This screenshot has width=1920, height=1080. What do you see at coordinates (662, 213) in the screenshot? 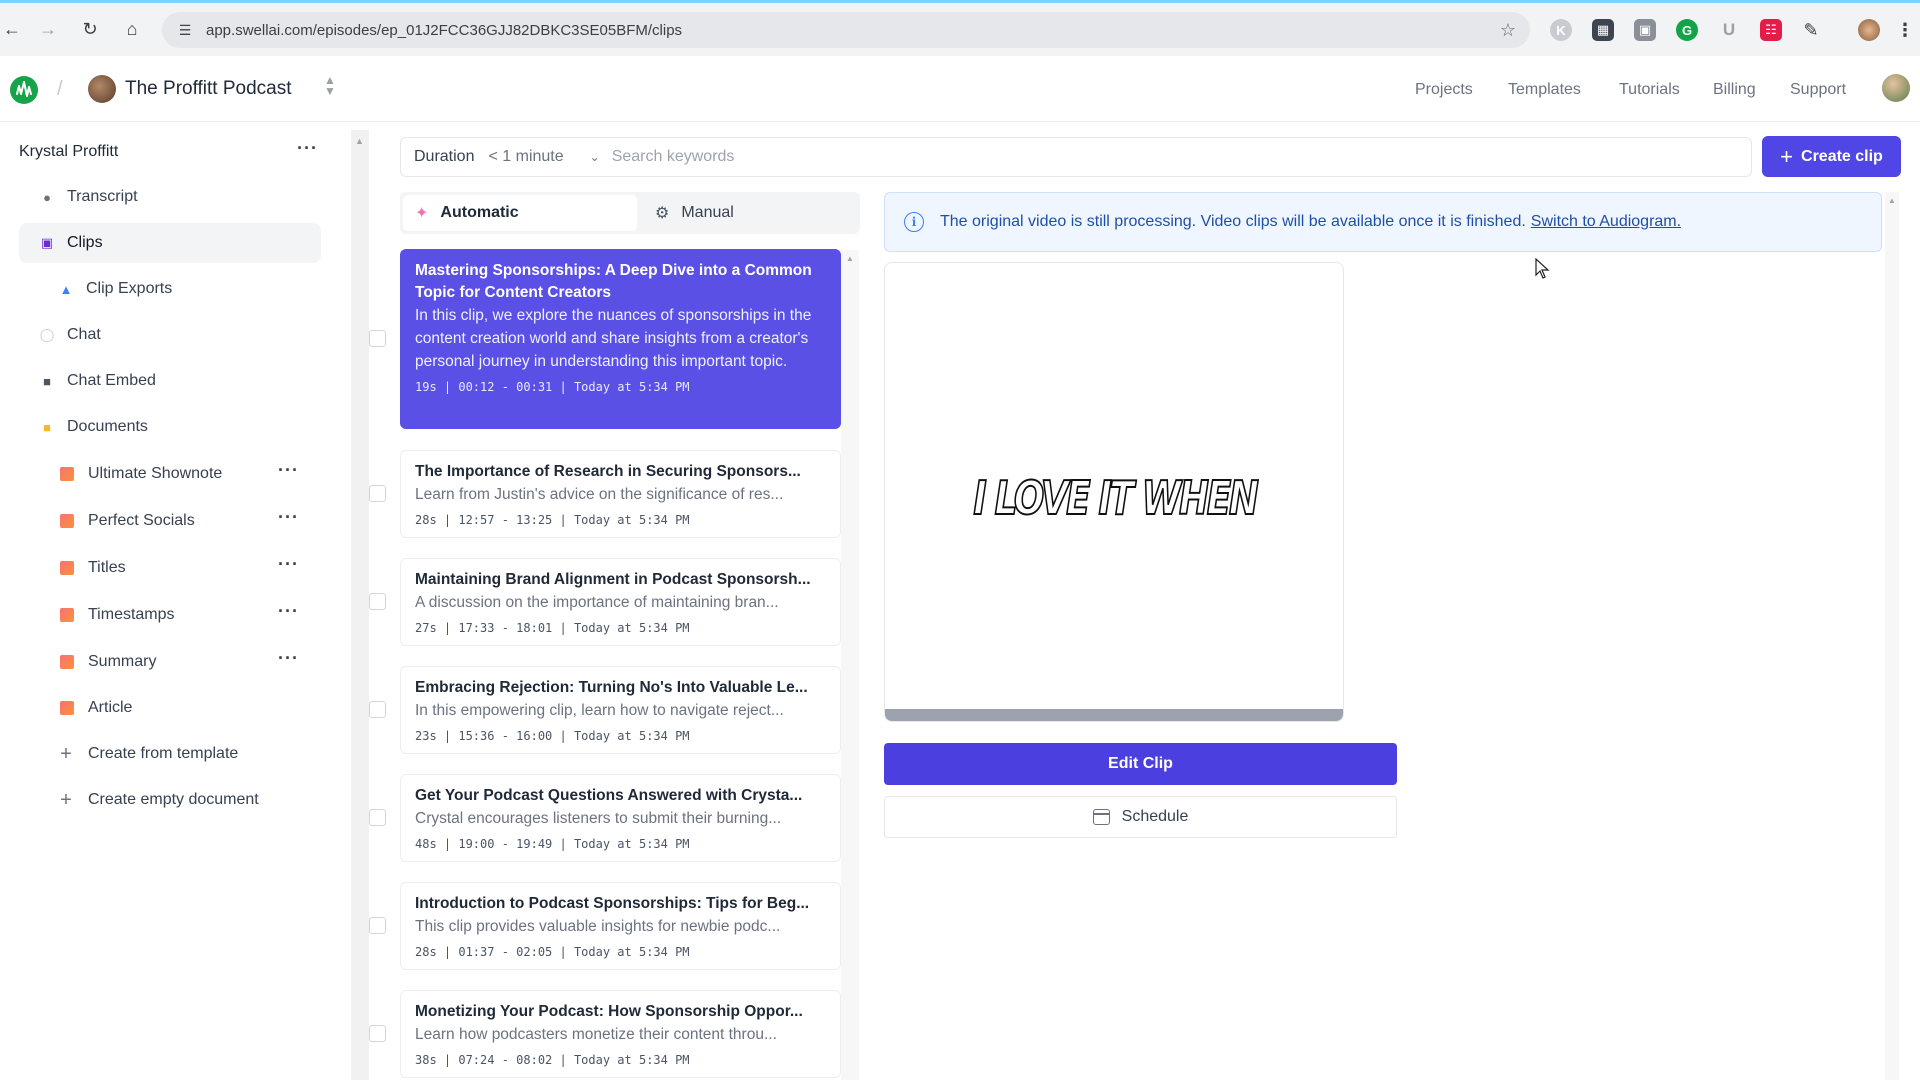
I see `gear-icon: ⚙` at bounding box center [662, 213].